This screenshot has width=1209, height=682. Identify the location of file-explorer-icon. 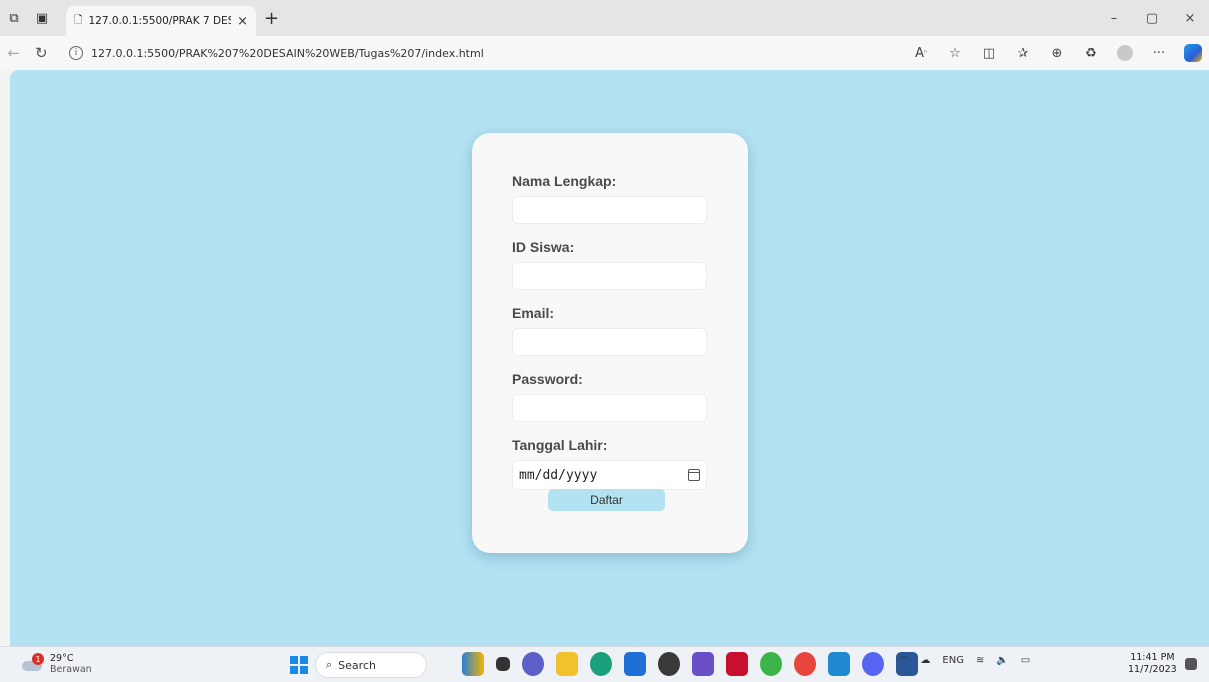
(567, 664).